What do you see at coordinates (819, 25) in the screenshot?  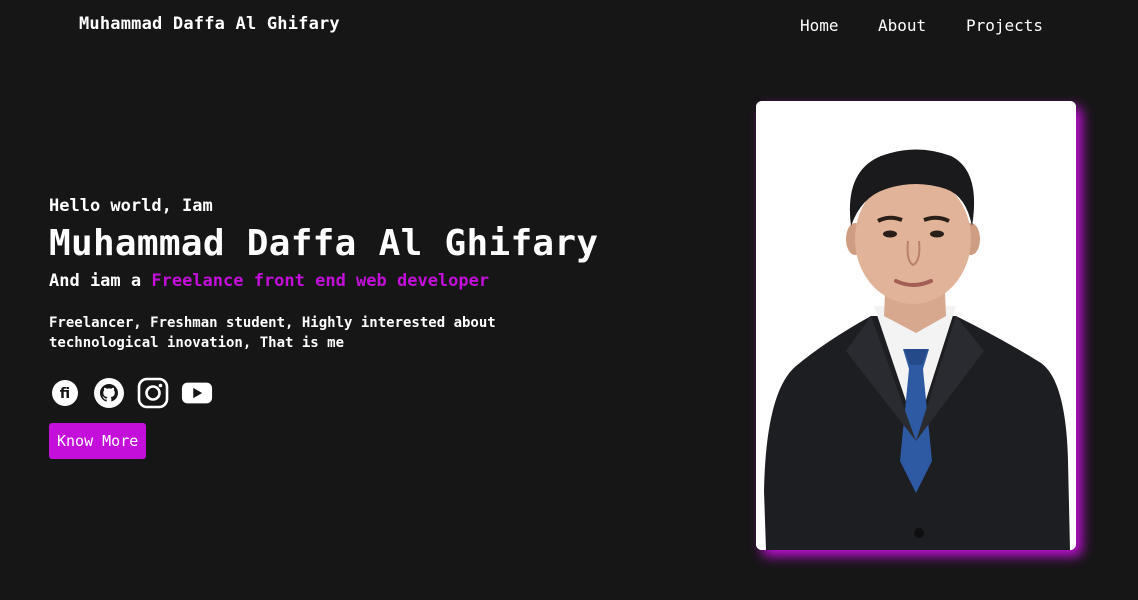 I see `nav-home-link: Home` at bounding box center [819, 25].